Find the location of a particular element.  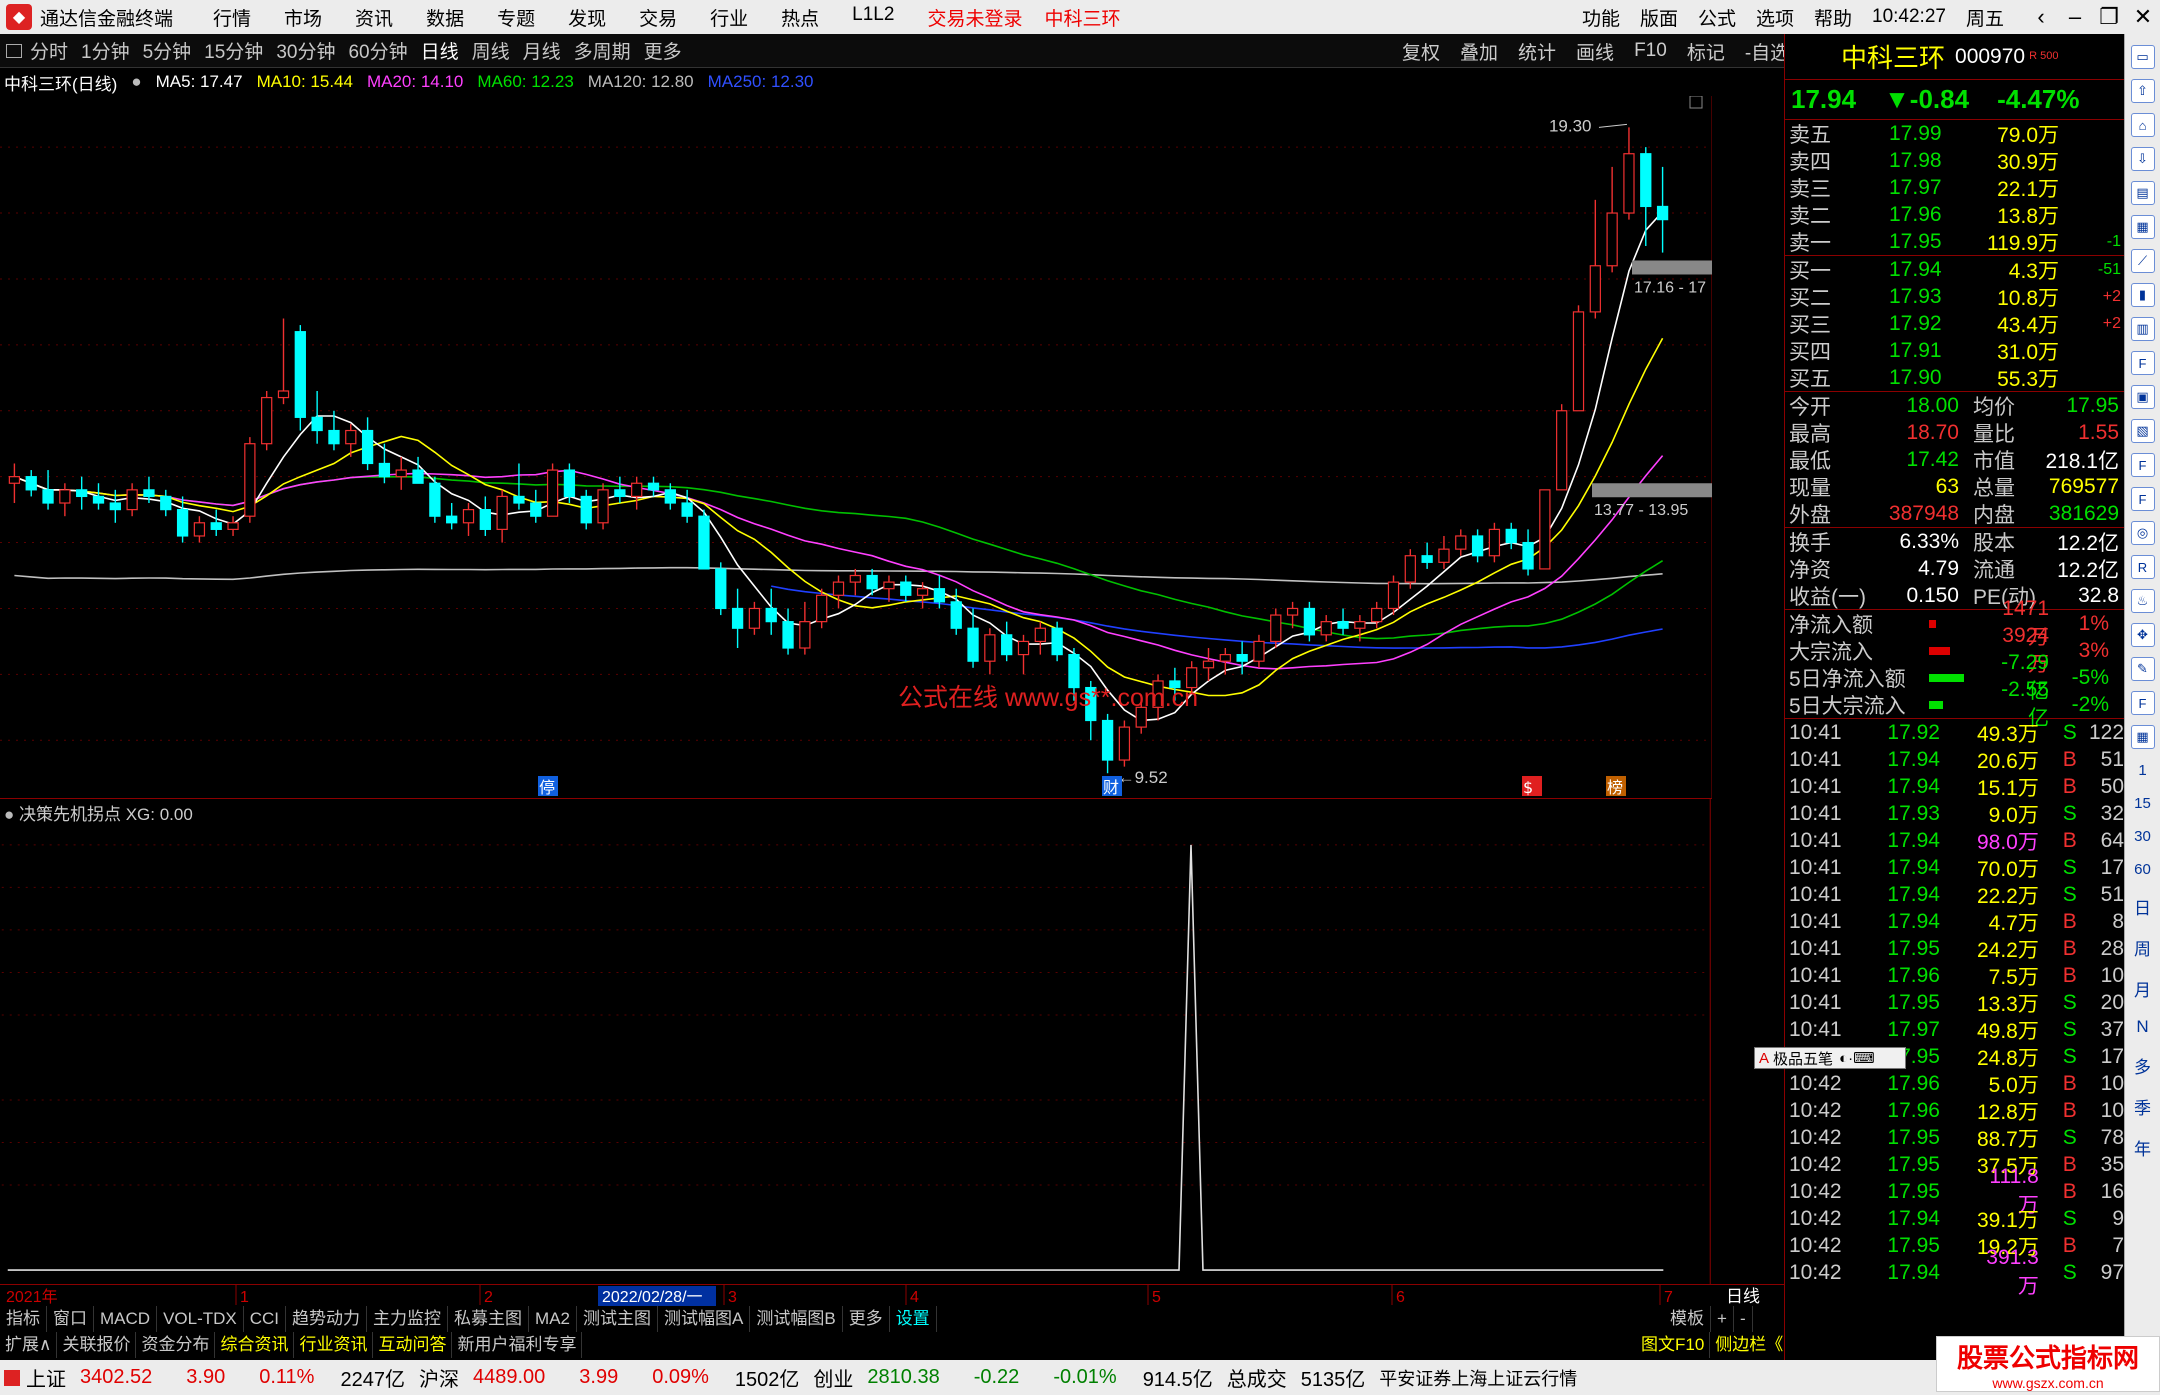

close-icon: ✕ is located at coordinates (2143, 17).